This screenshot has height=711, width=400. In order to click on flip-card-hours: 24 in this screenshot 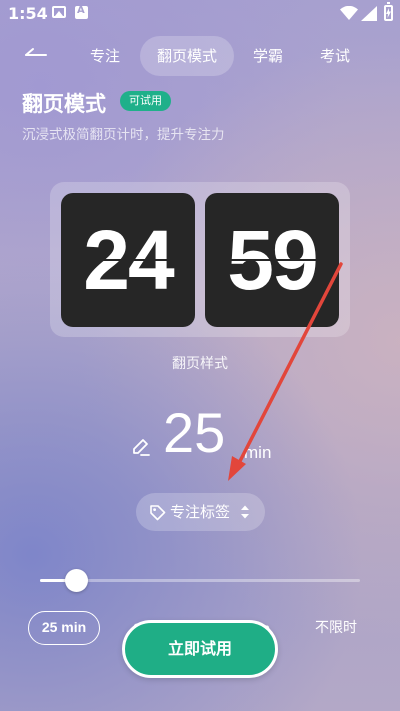, I will do `click(128, 260)`.